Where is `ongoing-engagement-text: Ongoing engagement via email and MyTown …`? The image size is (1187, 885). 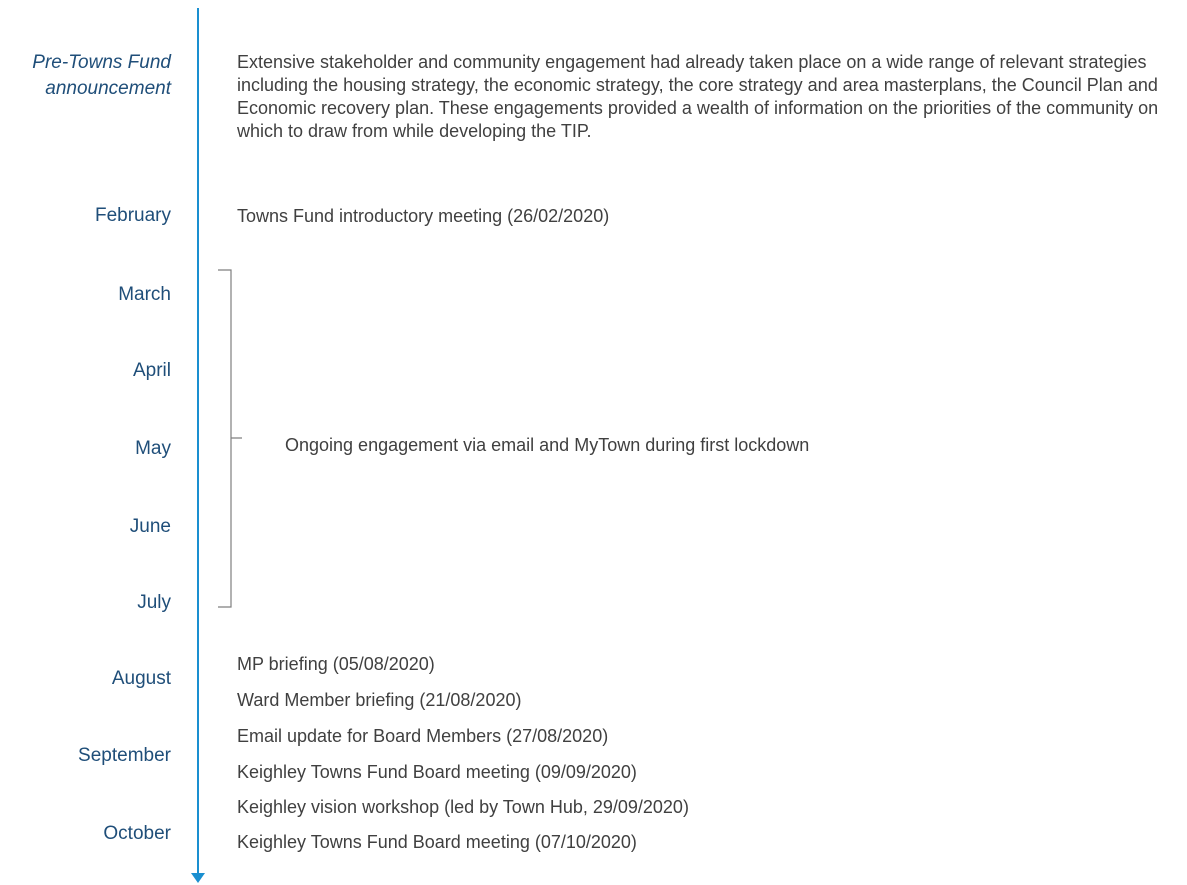 ongoing-engagement-text: Ongoing engagement via email and MyTown … is located at coordinates (547, 445).